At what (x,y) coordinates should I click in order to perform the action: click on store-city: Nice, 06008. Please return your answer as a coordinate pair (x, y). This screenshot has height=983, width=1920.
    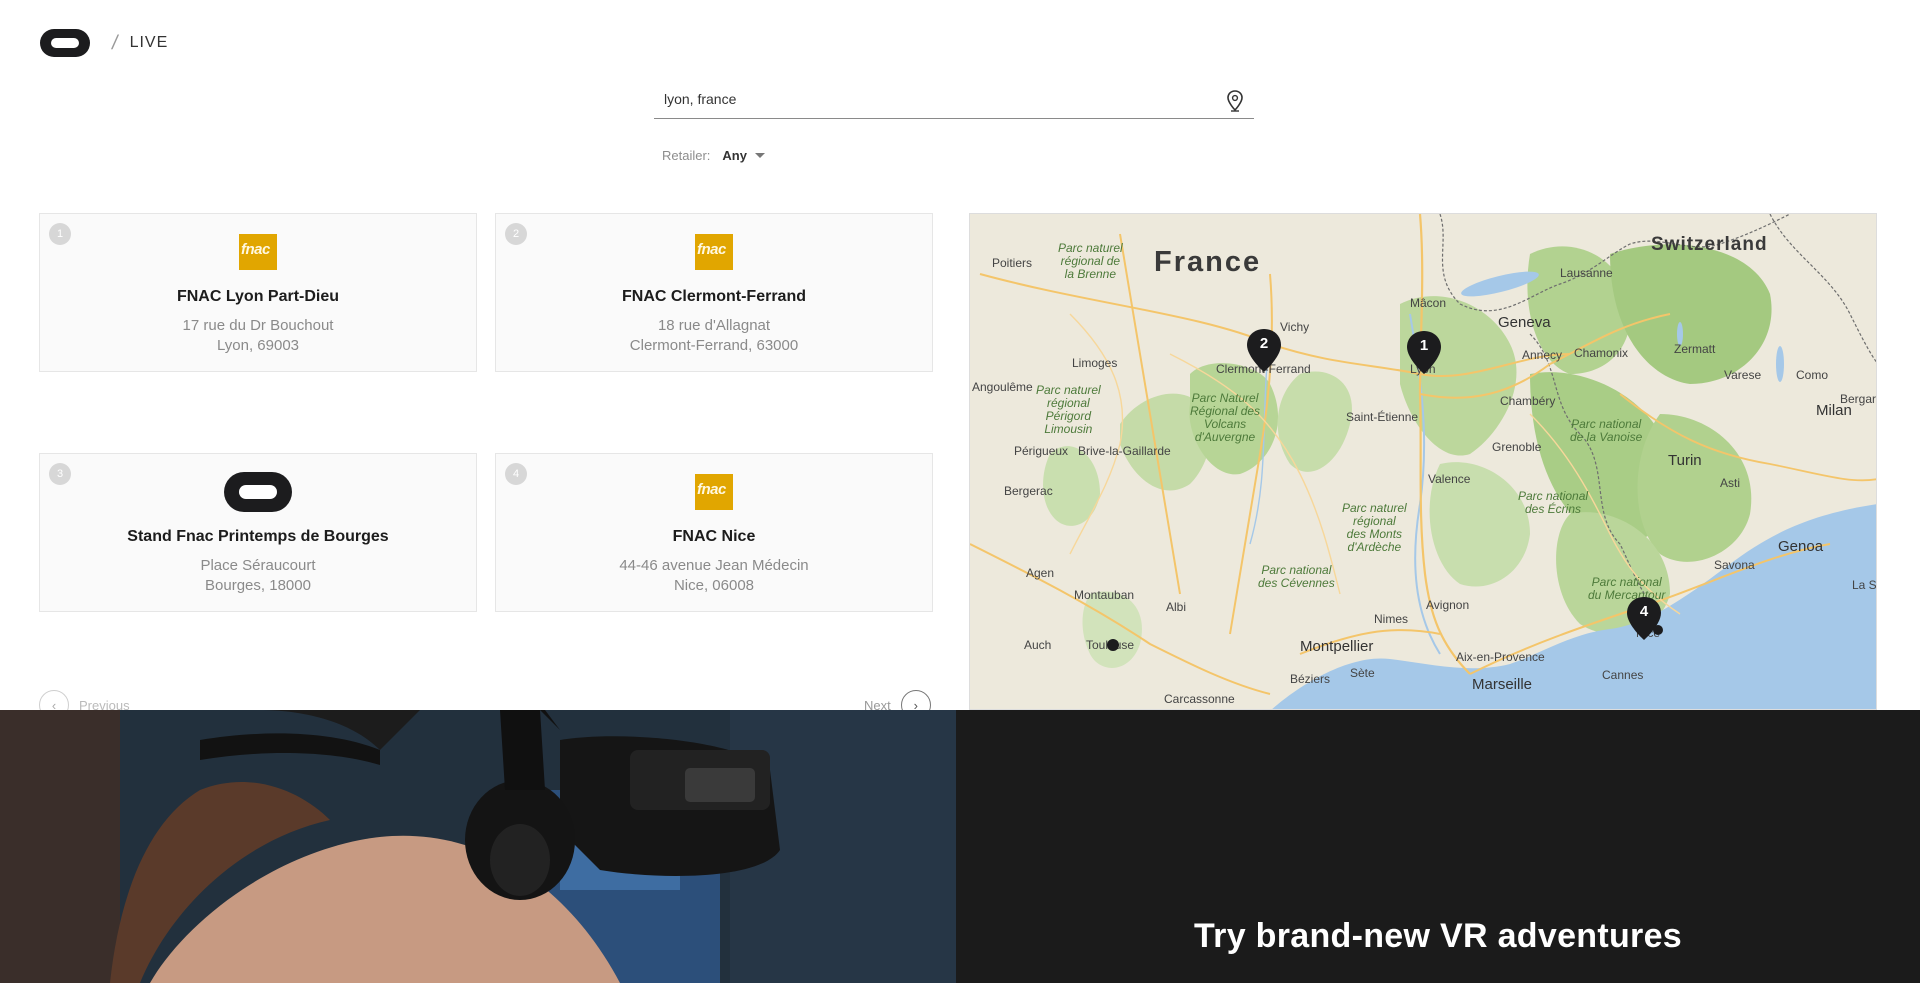
    Looking at the image, I should click on (714, 585).